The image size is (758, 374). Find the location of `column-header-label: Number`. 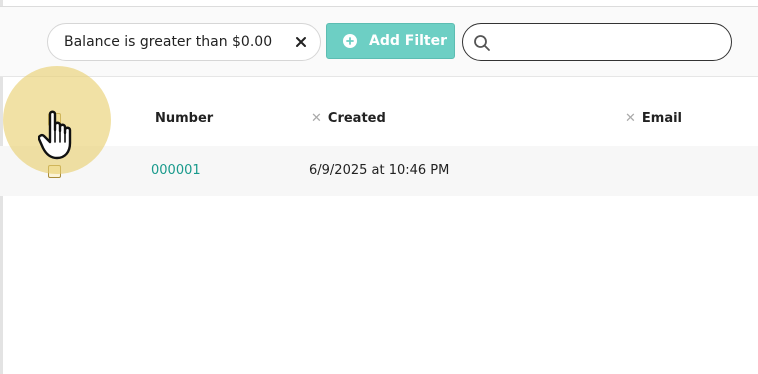

column-header-label: Number is located at coordinates (184, 118).